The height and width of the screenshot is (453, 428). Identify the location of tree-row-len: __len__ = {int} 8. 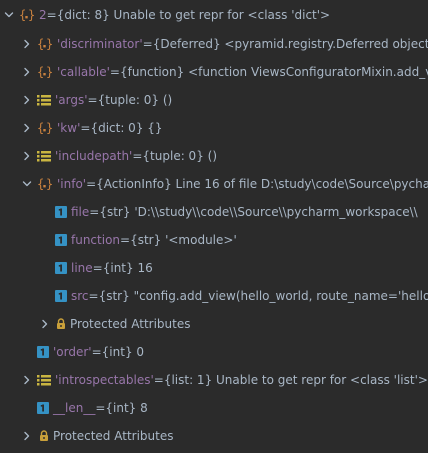
(214, 408).